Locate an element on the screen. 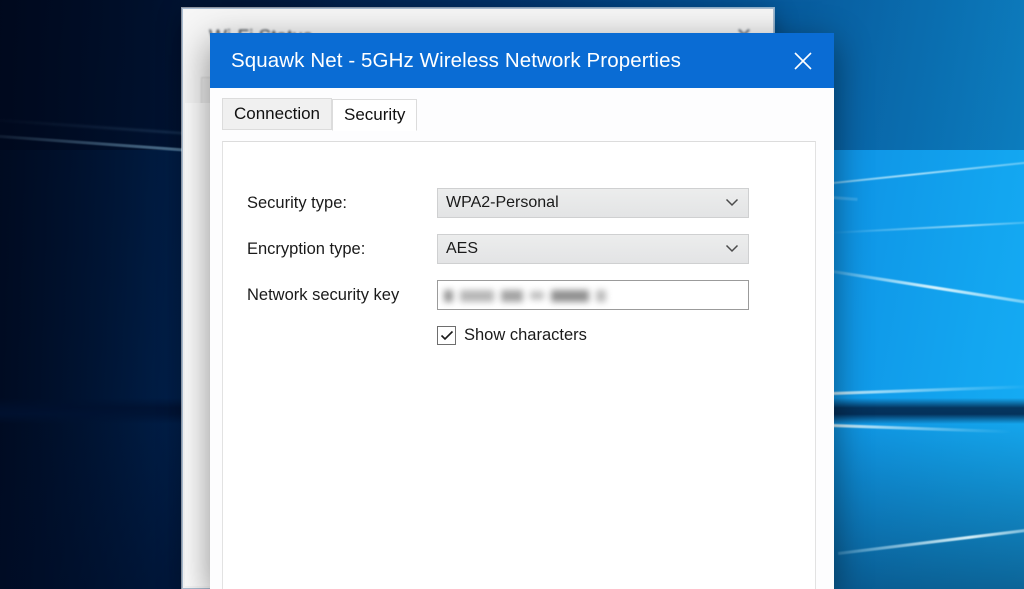 Image resolution: width=1024 pixels, height=589 pixels. encryption-type-dropdown: AES is located at coordinates (593, 249).